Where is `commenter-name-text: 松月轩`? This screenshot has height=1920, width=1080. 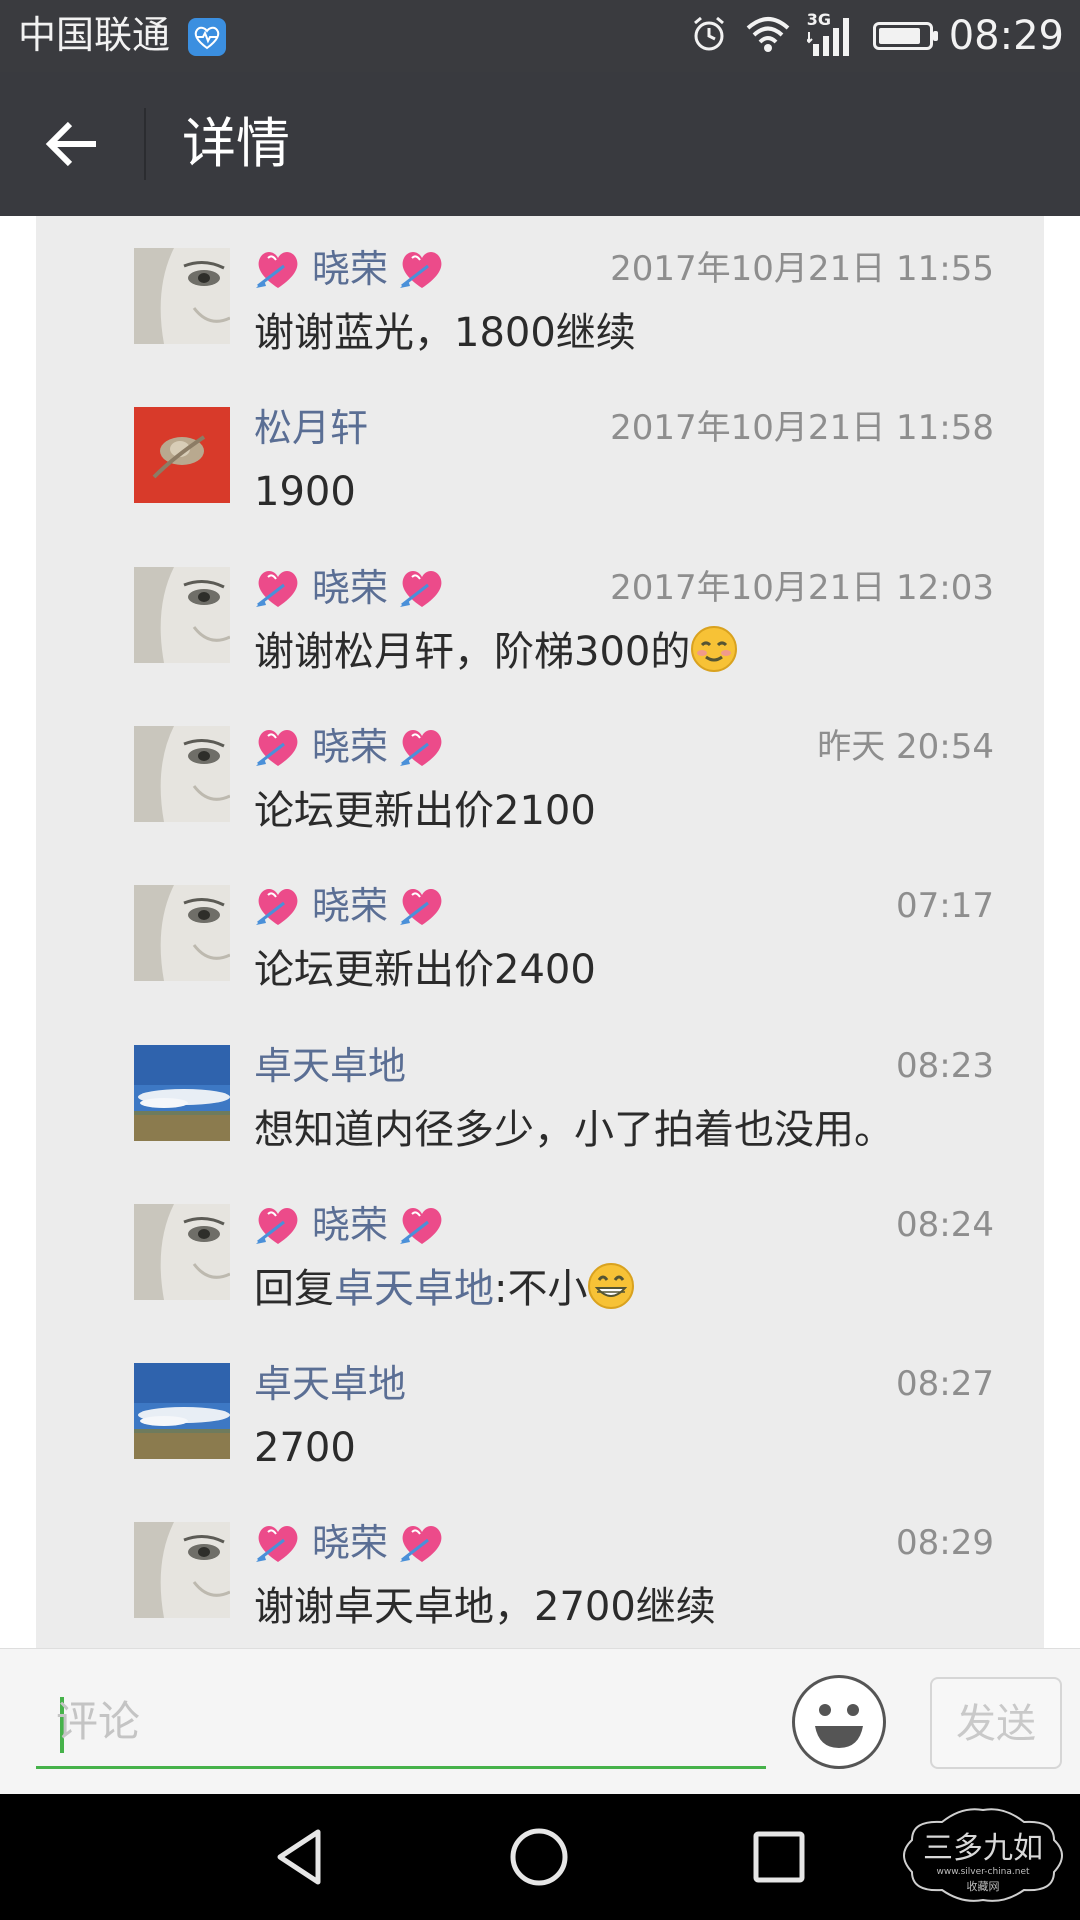
commenter-name-text: 松月轩 is located at coordinates (311, 428).